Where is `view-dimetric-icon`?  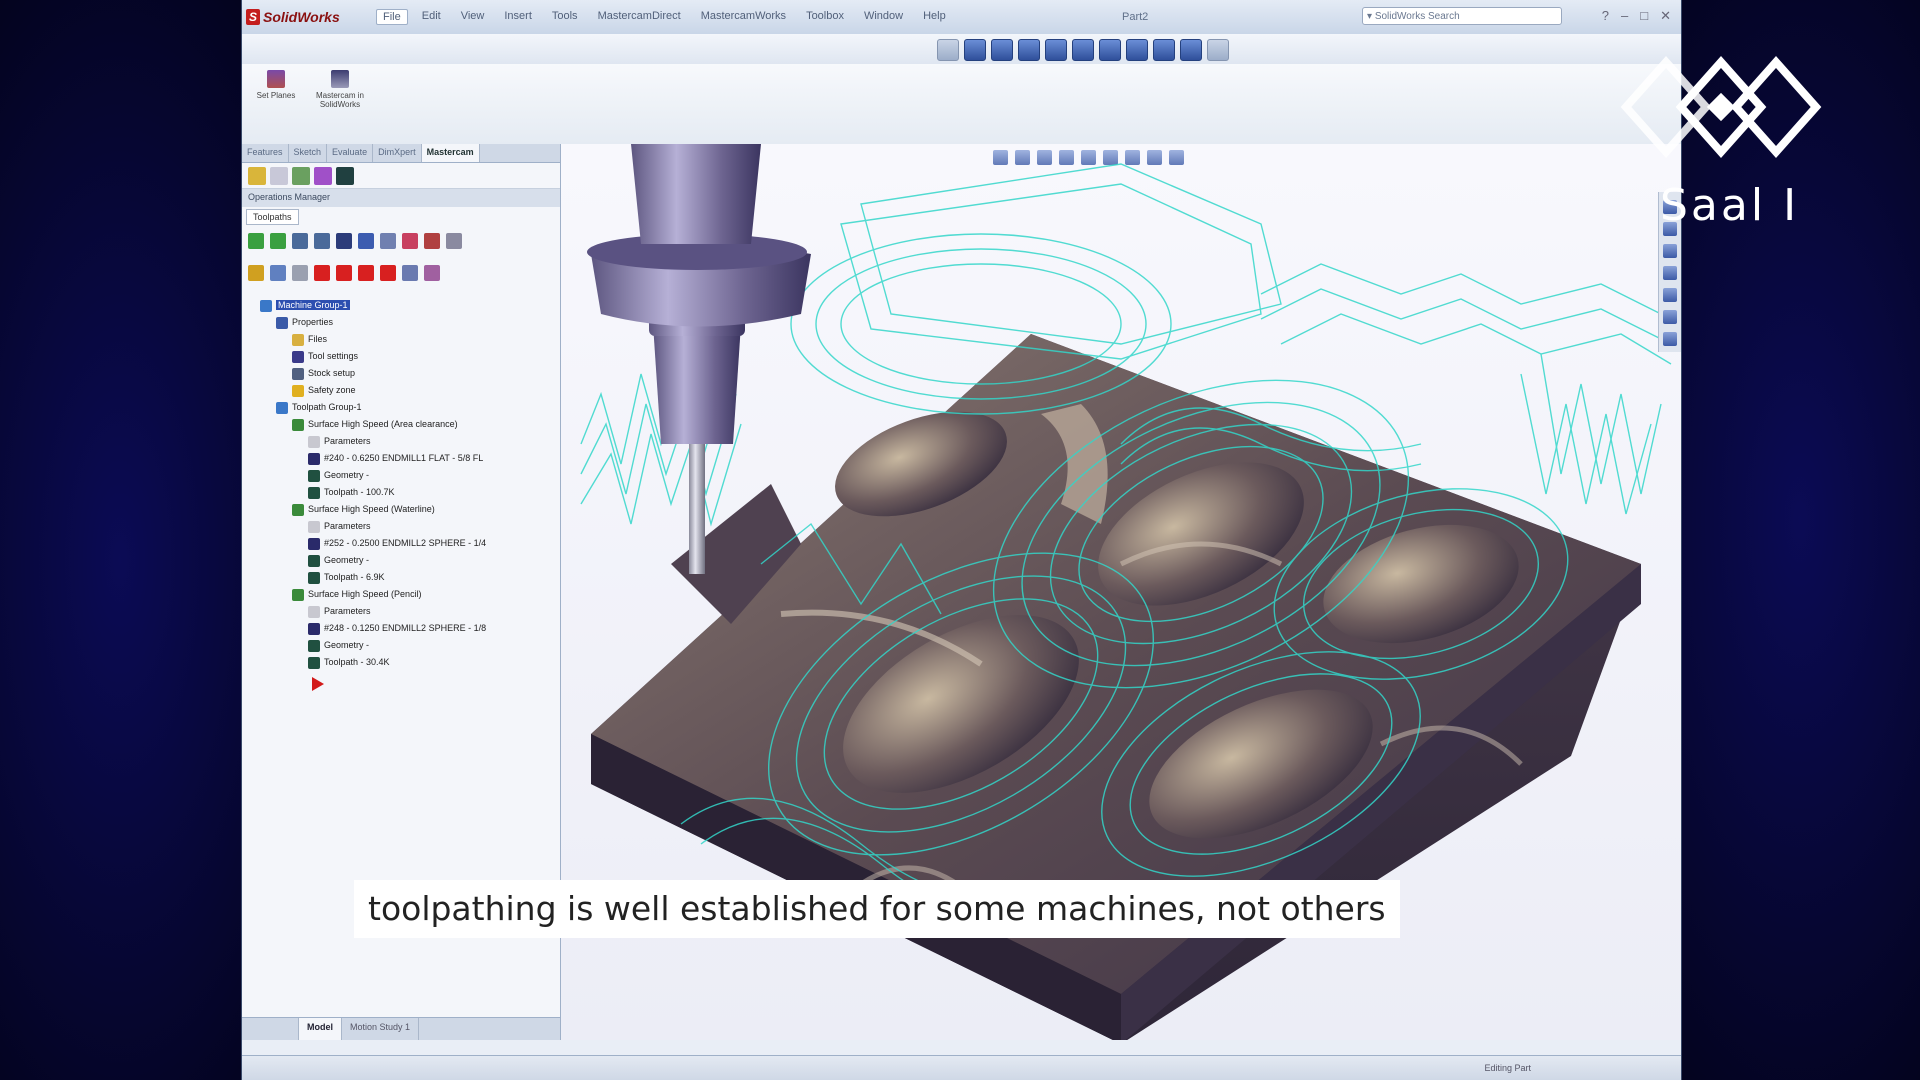
view-dimetric-icon is located at coordinates (1191, 50).